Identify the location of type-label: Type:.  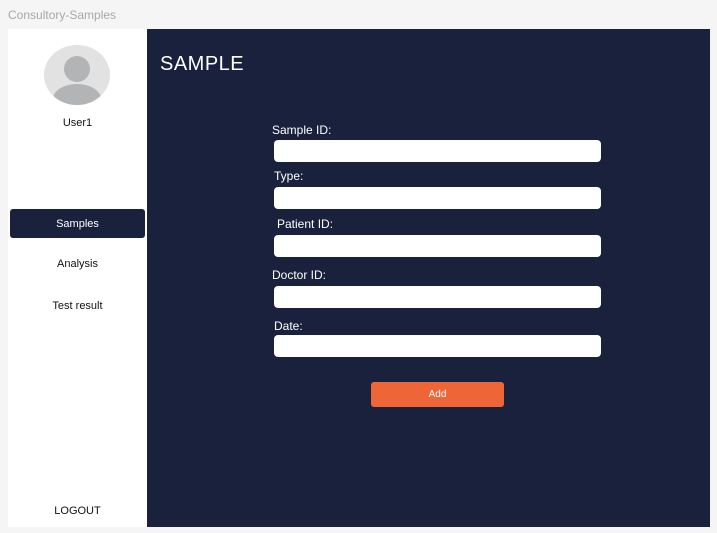
(289, 176).